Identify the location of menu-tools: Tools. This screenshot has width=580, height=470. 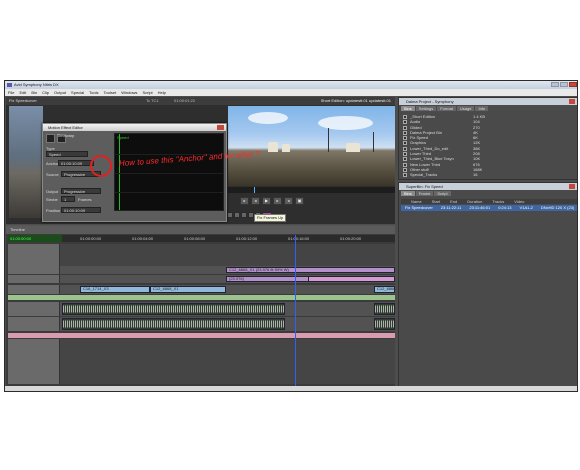
(93, 92).